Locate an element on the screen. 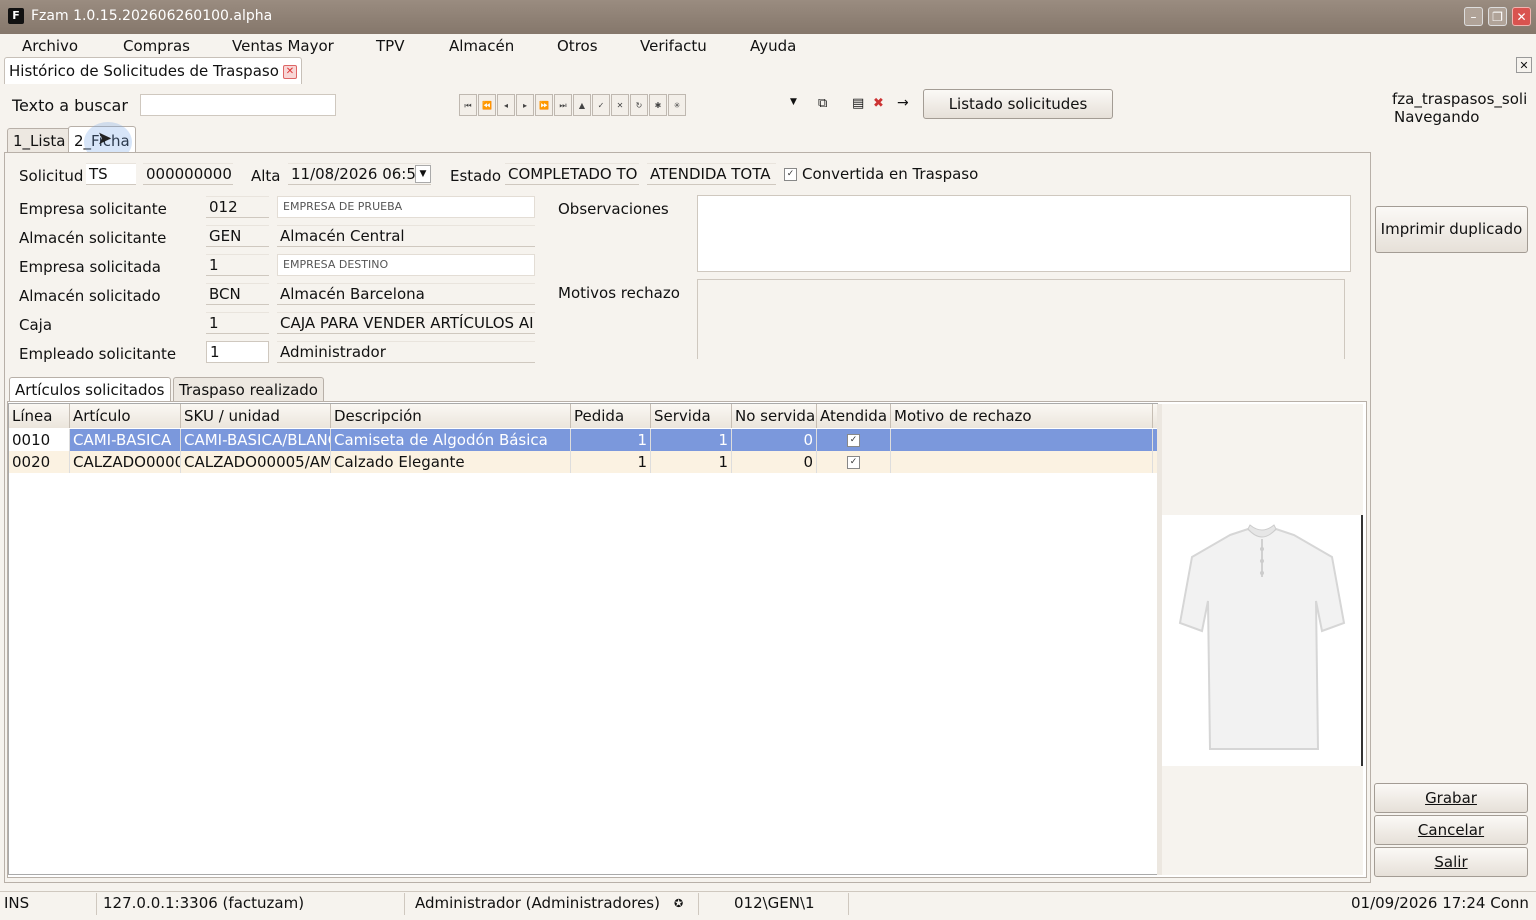 This screenshot has width=1536, height=920. empresa-solicitada-name: EMPRESA DESTINO is located at coordinates (406, 265).